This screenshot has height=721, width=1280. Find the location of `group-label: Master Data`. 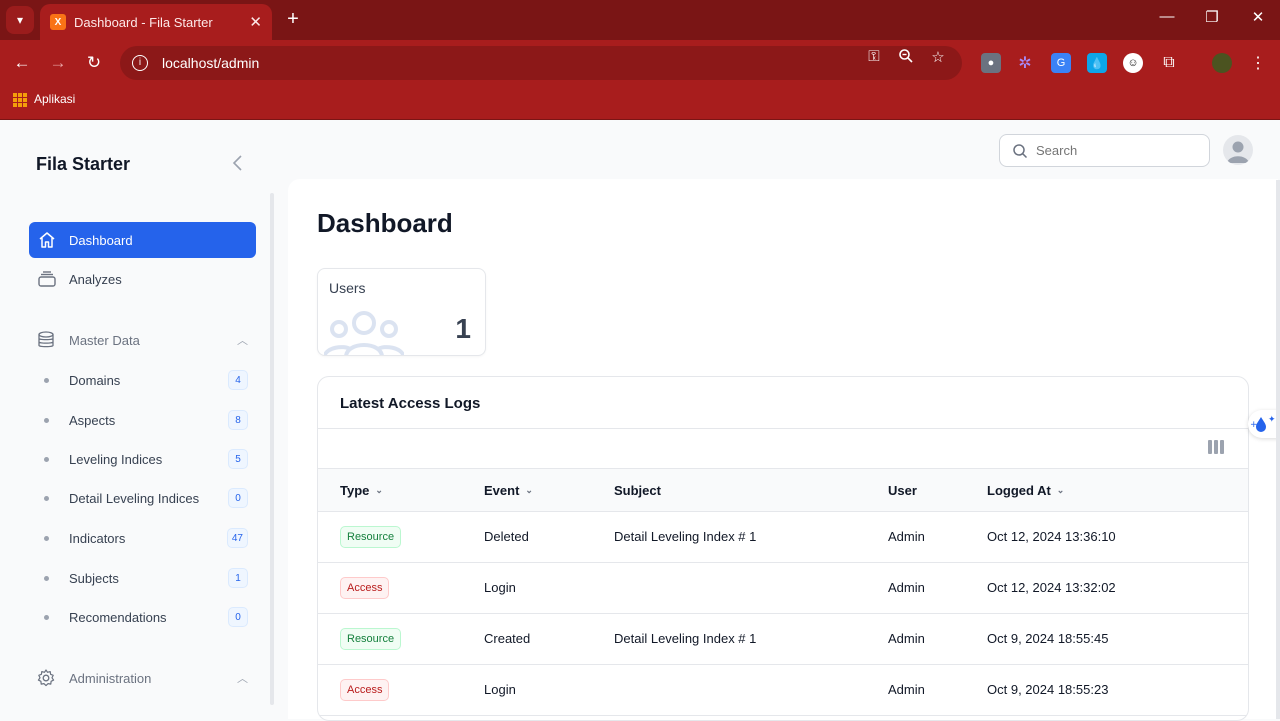

group-label: Master Data is located at coordinates (104, 340).